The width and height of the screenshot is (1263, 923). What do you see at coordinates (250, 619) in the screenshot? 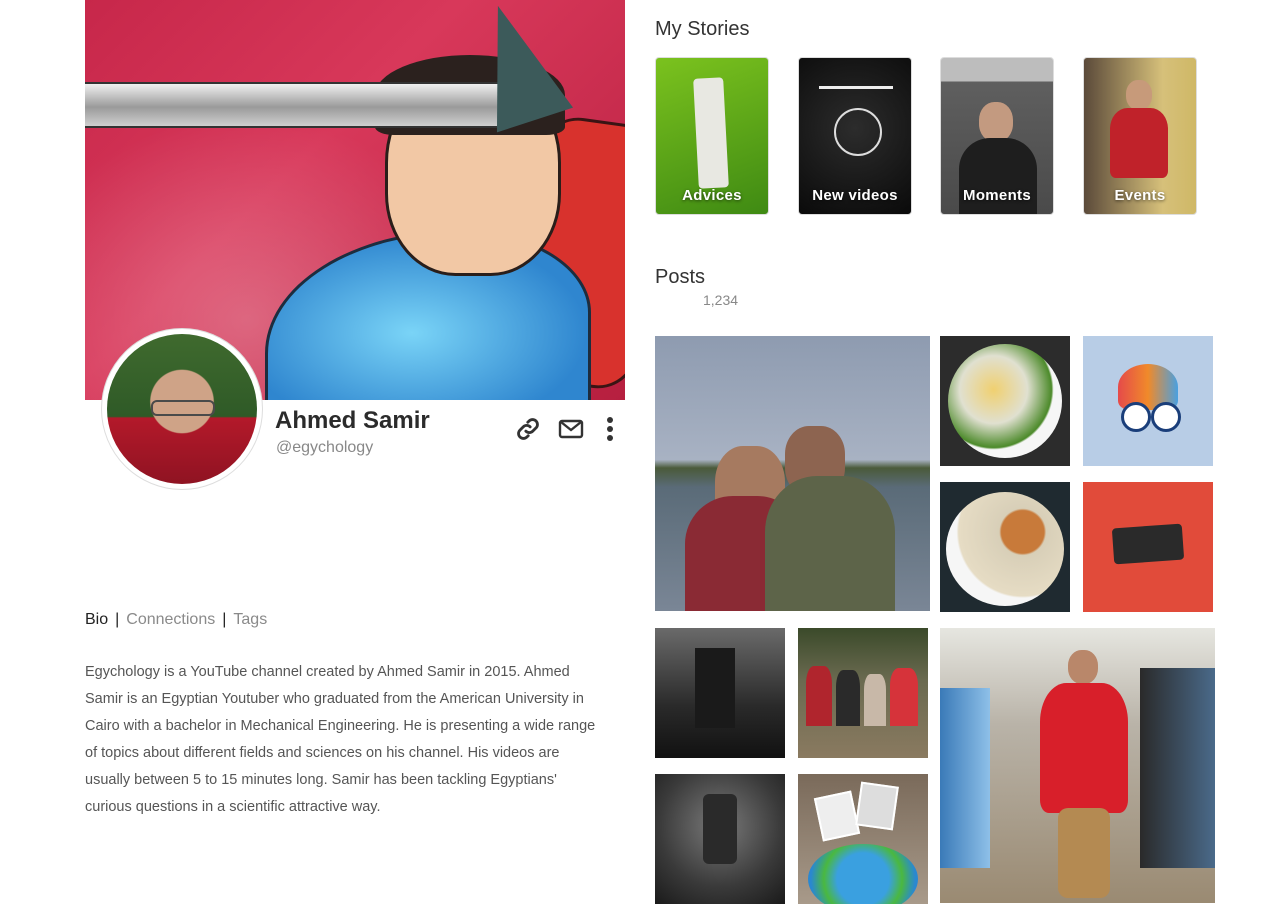
I see `tab-tags: Tags` at bounding box center [250, 619].